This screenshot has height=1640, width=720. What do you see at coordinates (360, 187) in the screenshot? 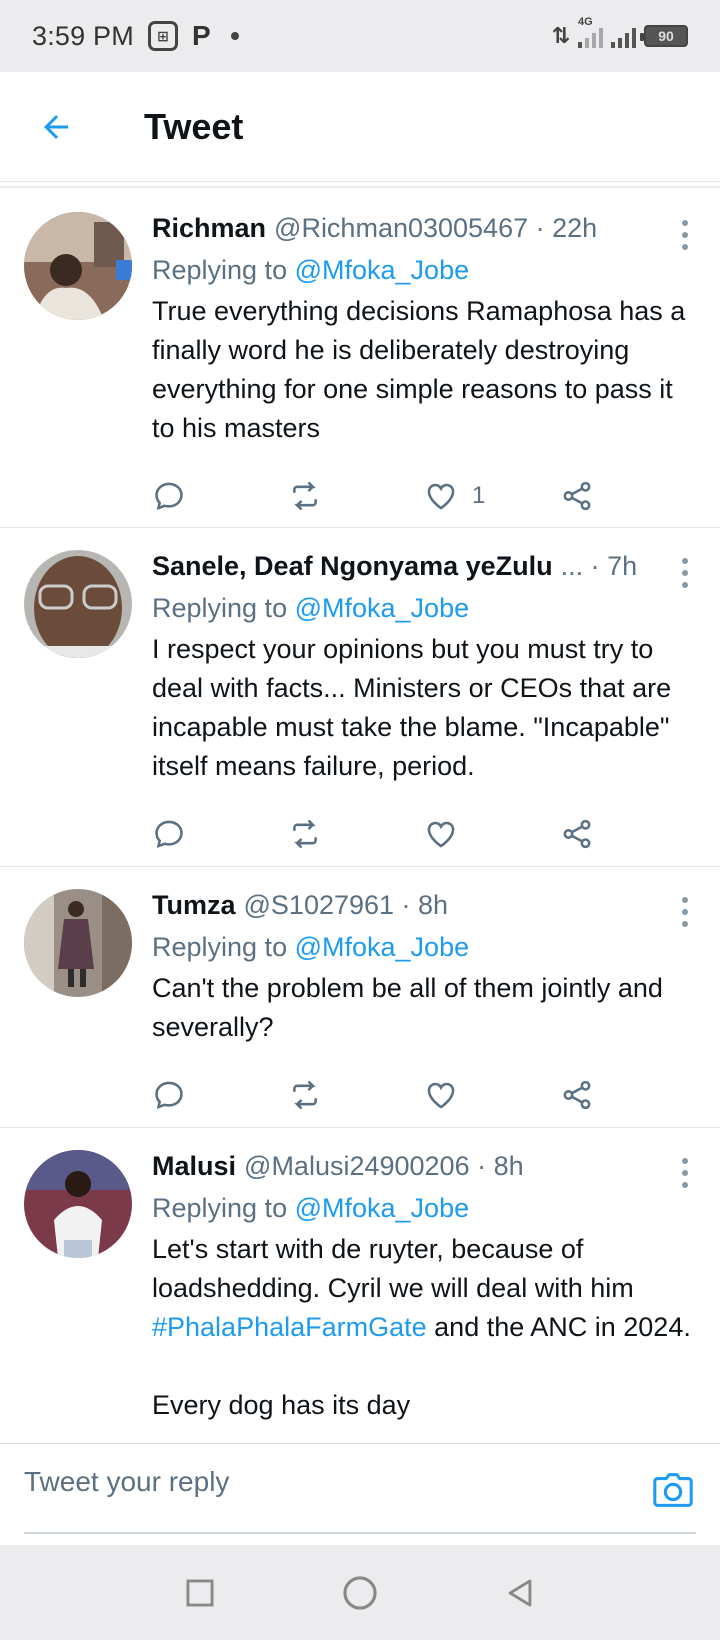
I see `header-divider` at bounding box center [360, 187].